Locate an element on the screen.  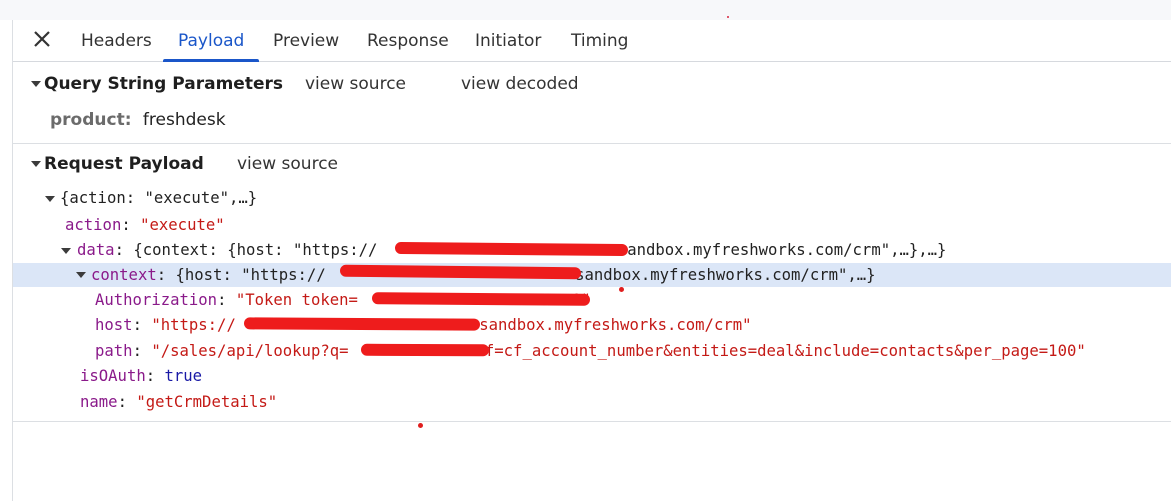
name-value: "getCrmDetails" is located at coordinates (207, 402).